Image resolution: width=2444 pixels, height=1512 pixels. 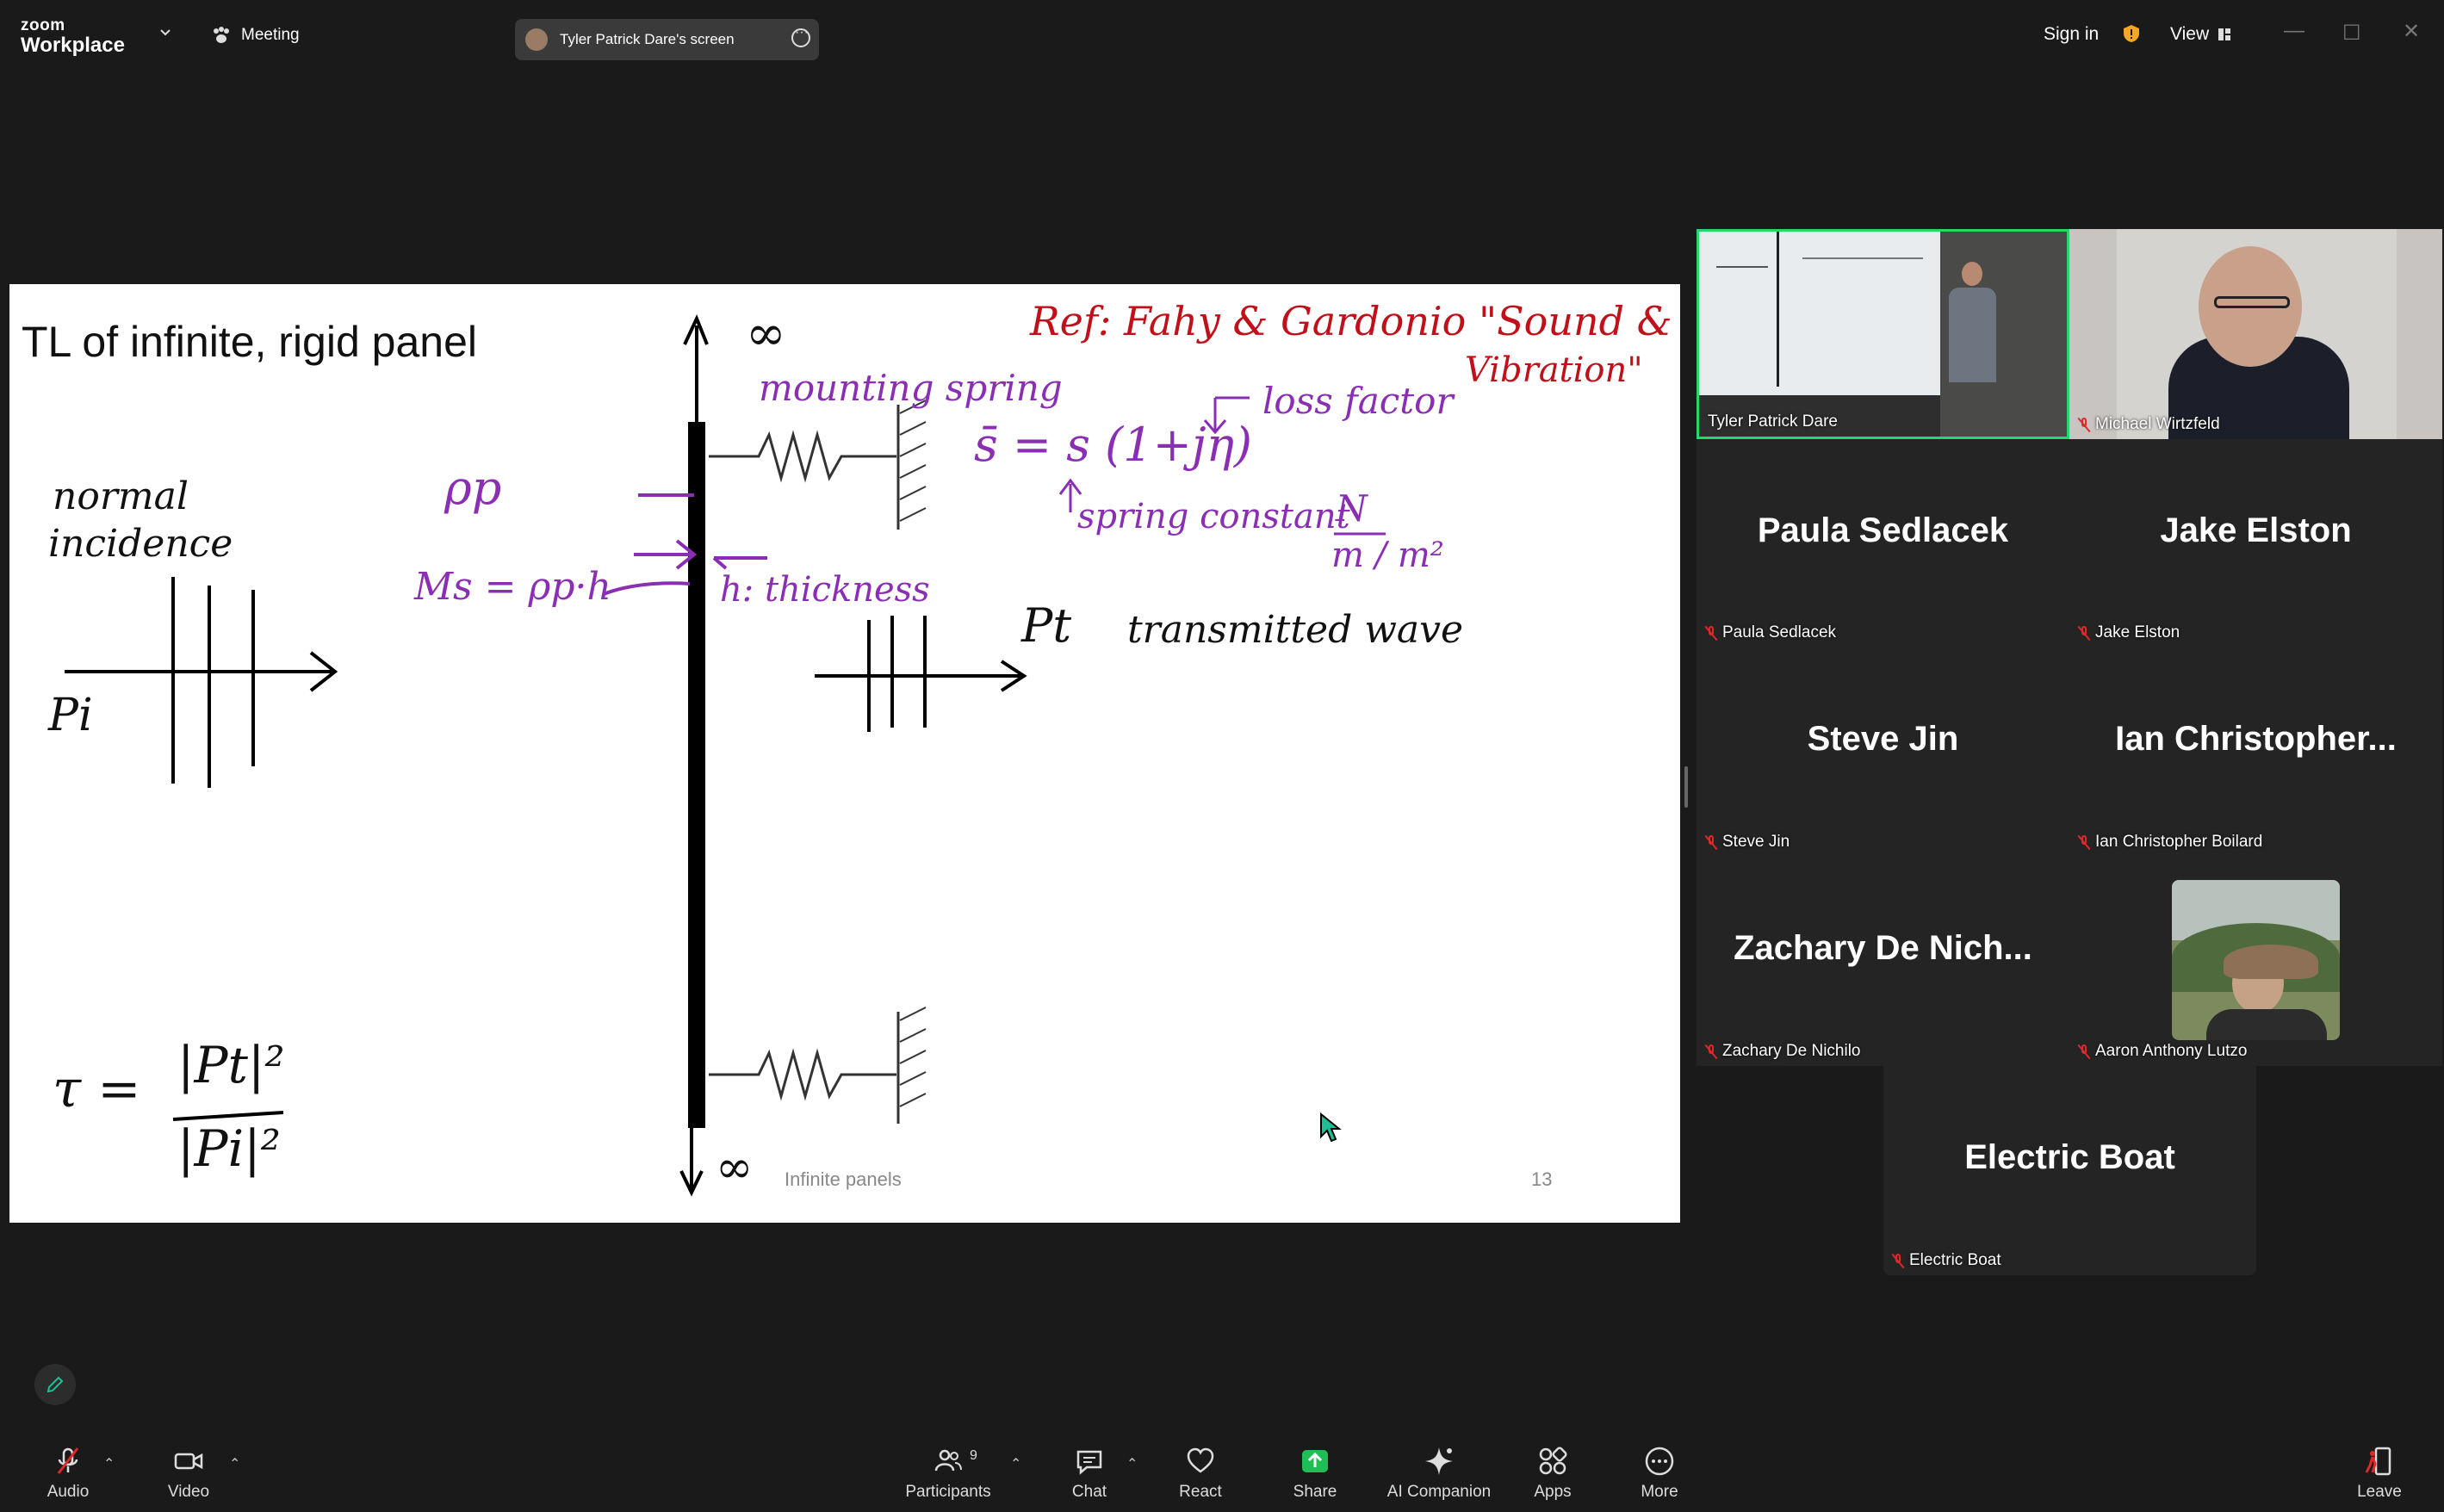 I want to click on audio-options-chevron-icon: ⌃, so click(x=109, y=1463).